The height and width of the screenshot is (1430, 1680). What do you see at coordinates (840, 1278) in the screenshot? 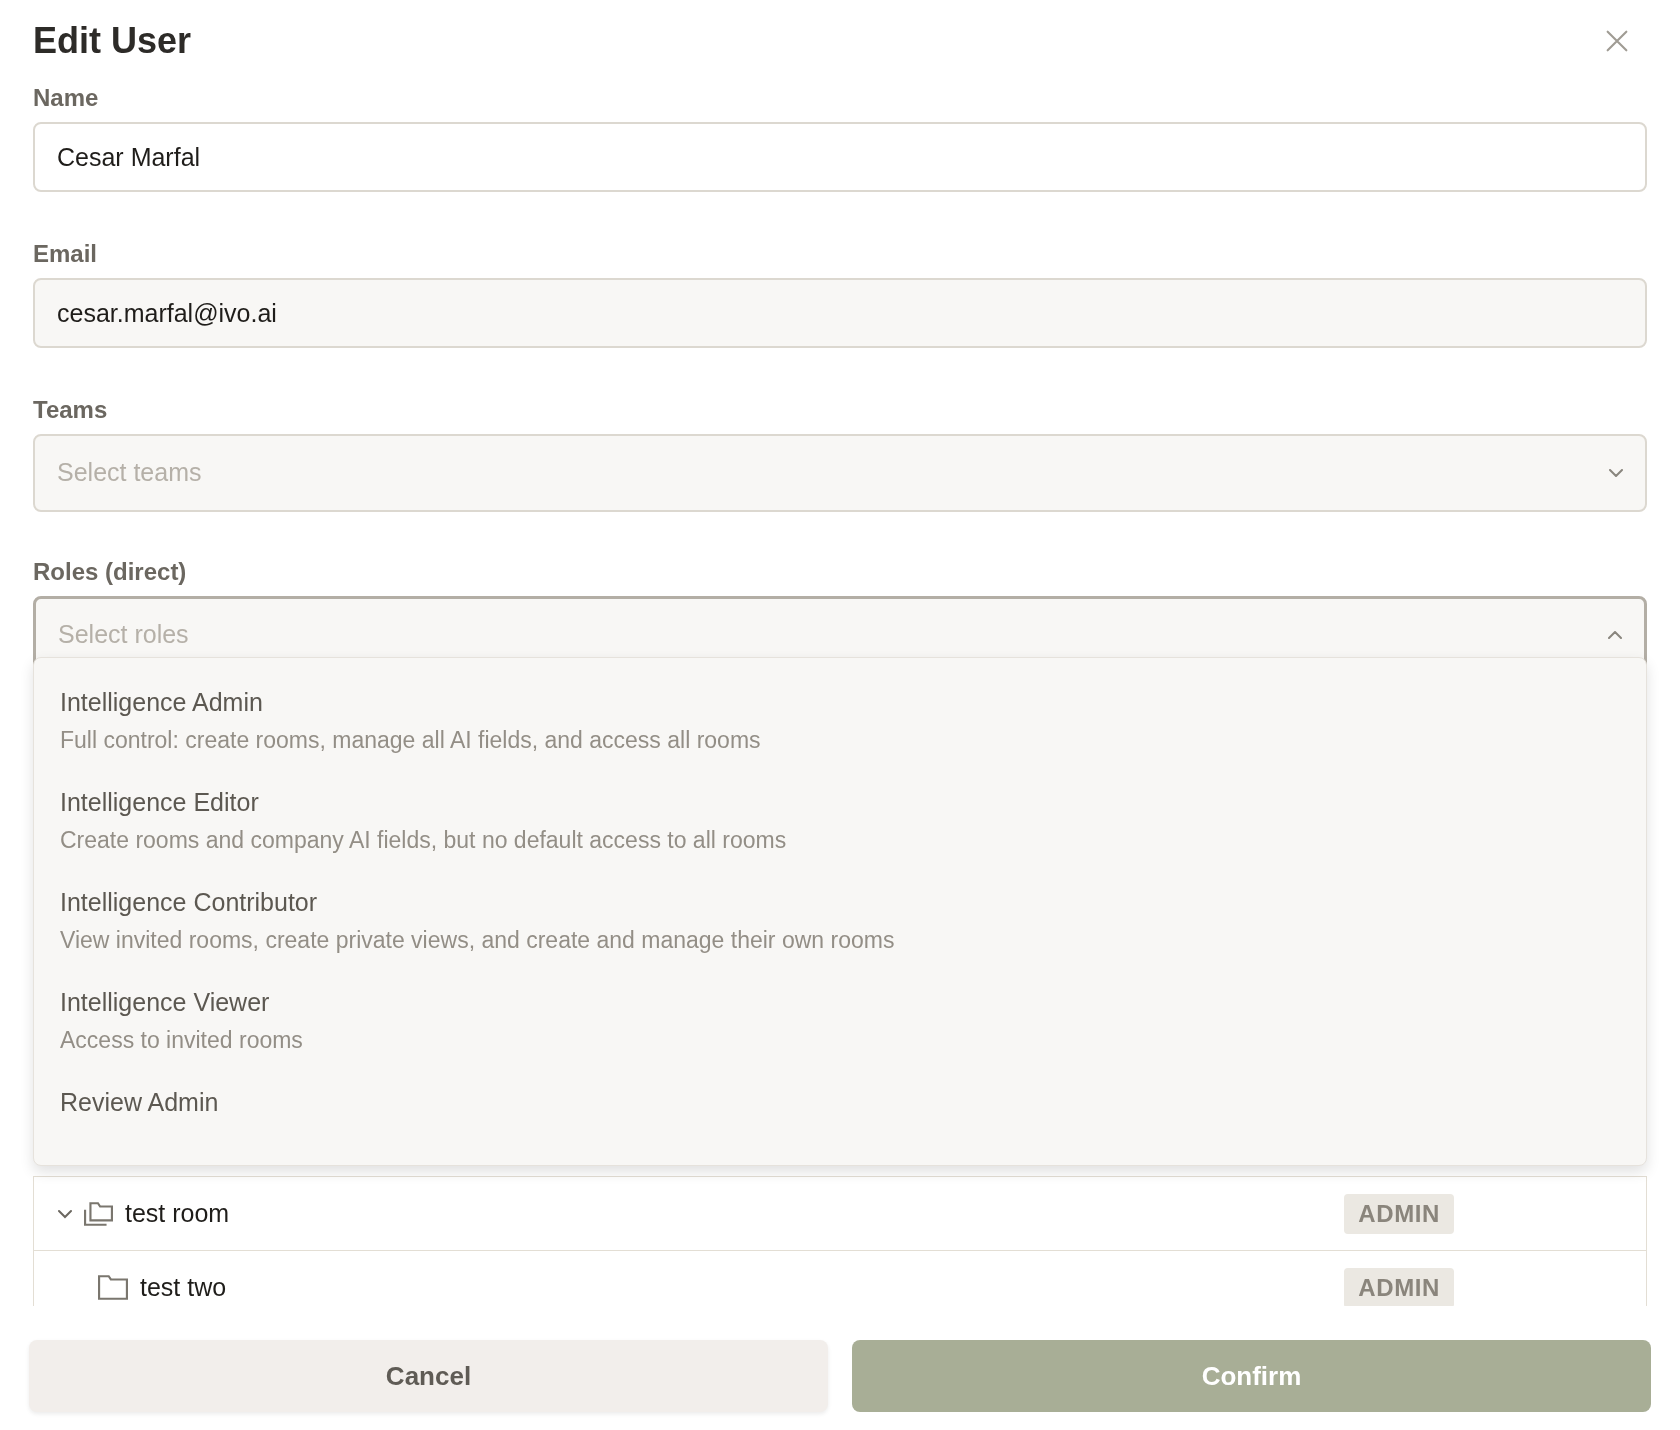
I see `room-row: test two ADMIN` at bounding box center [840, 1278].